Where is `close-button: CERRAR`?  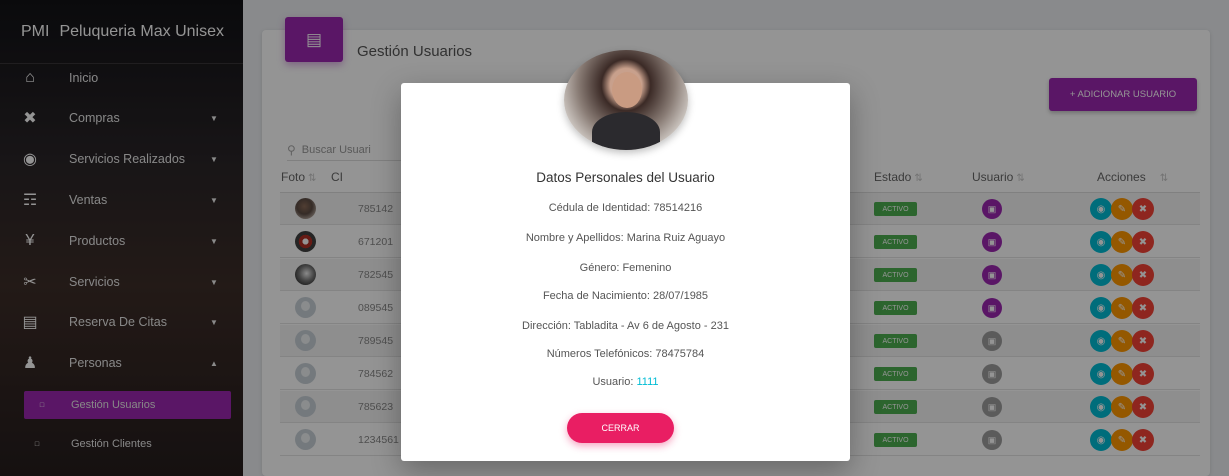
close-button: CERRAR is located at coordinates (620, 428).